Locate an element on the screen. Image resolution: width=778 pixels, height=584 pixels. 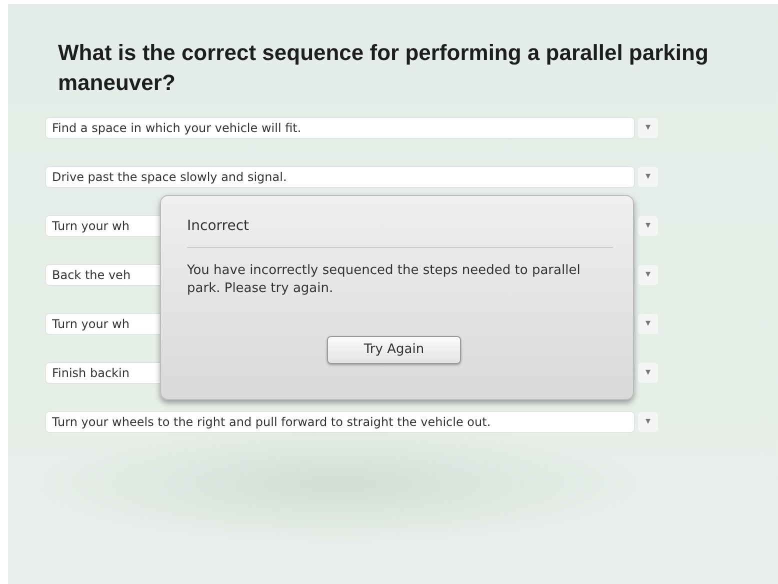
step-dropdown: Drive past the space slowly and signal. is located at coordinates (340, 177).